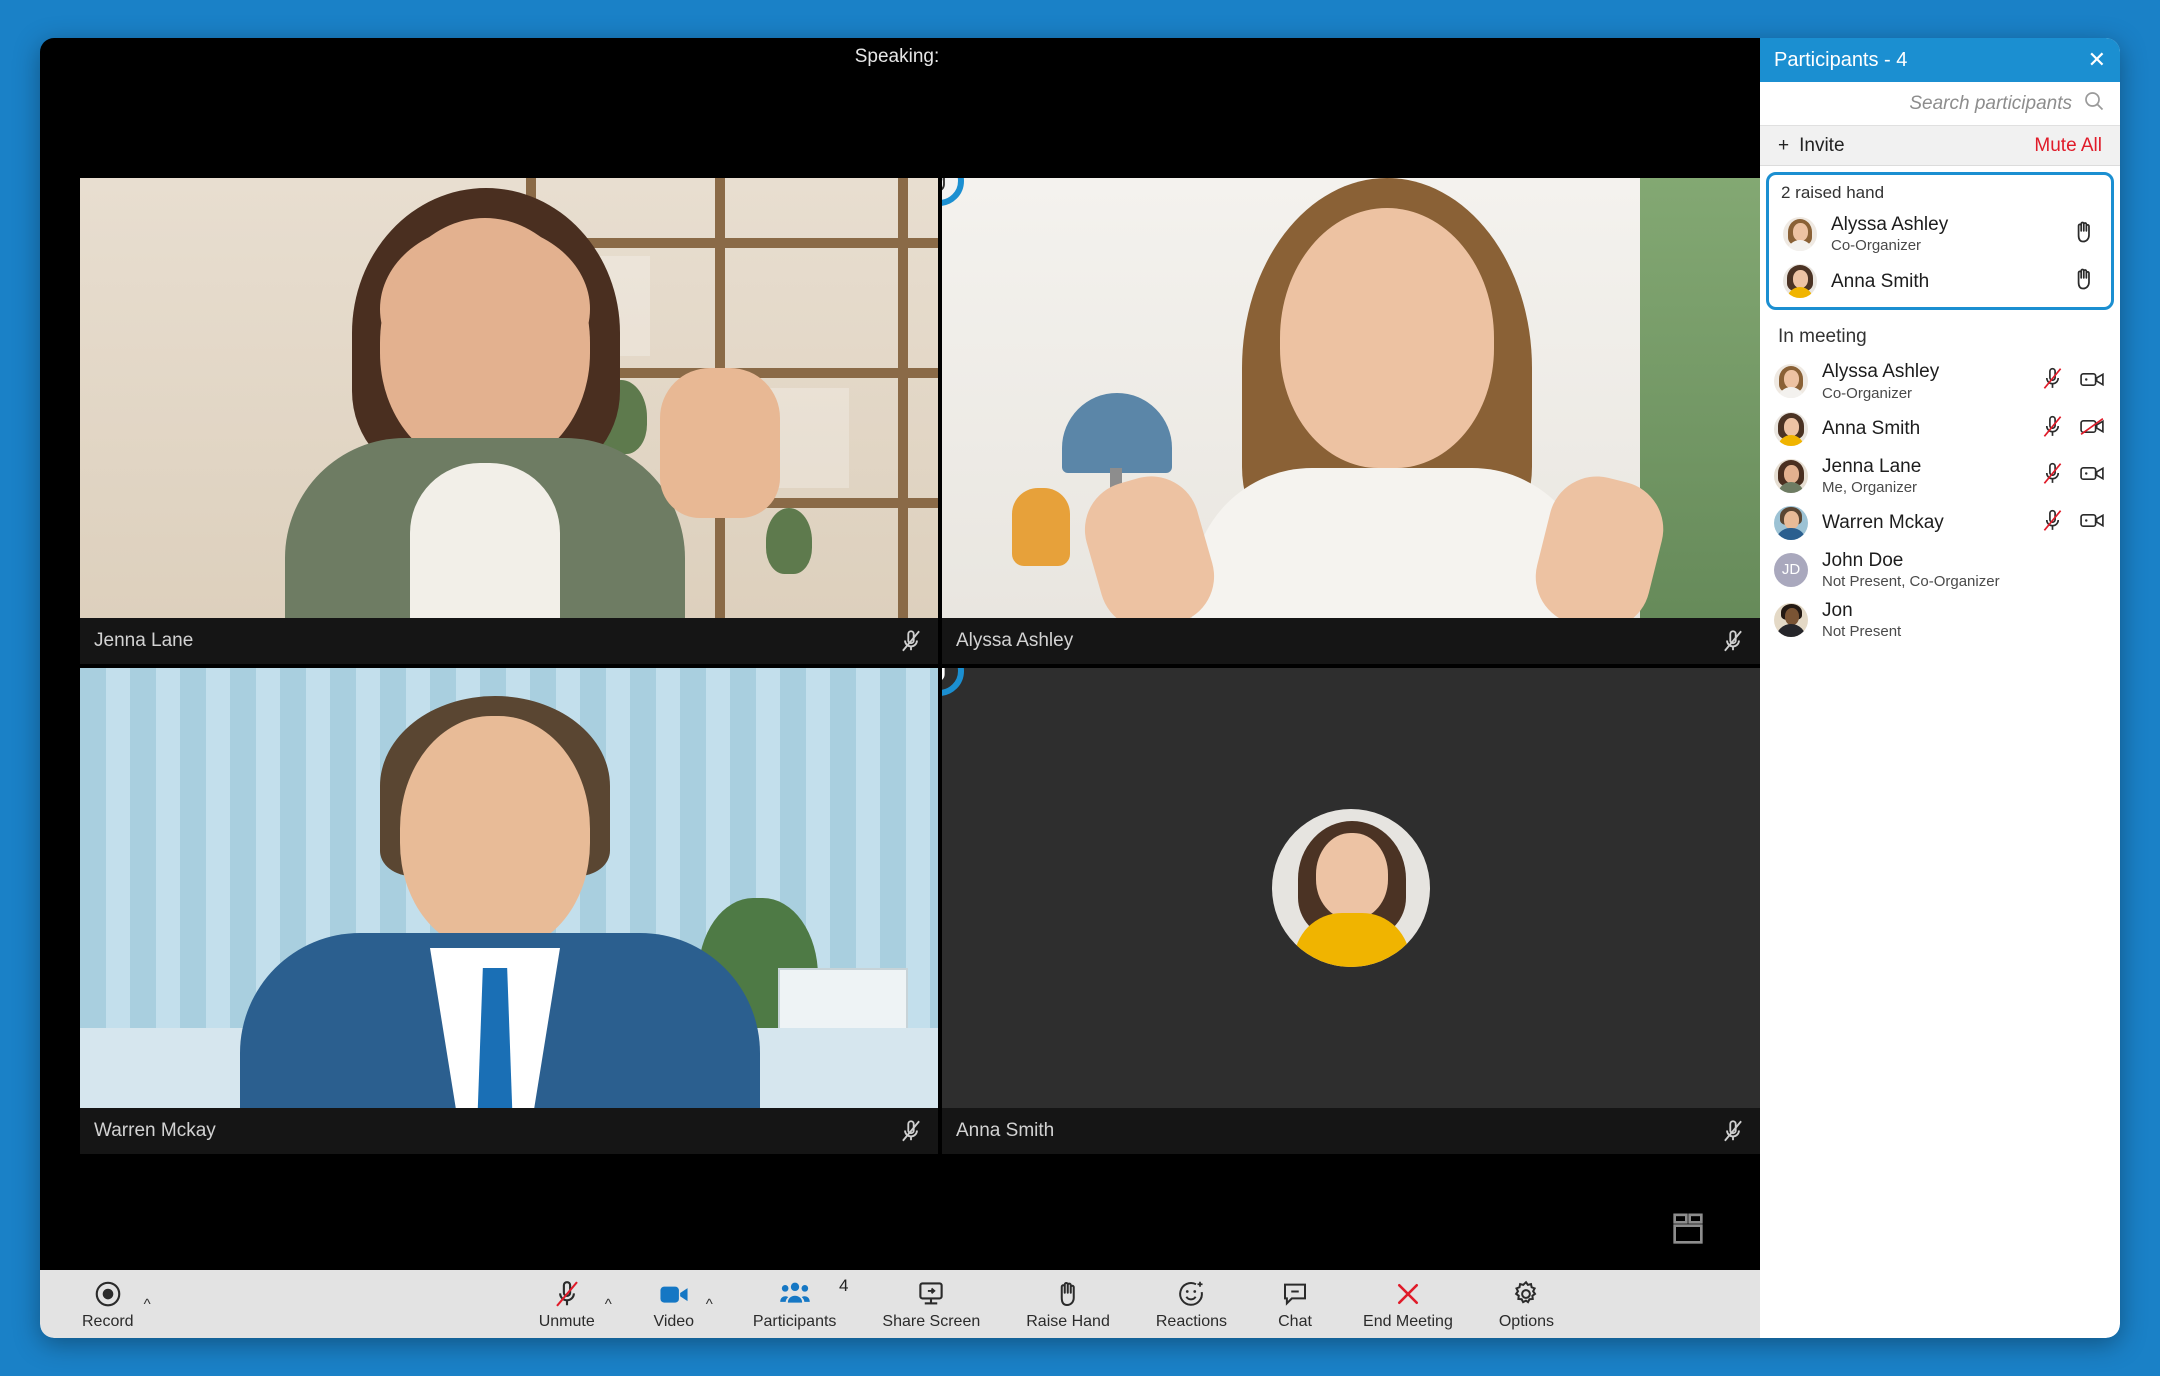  I want to click on end-meeting-label: End Meeting, so click(1408, 1321).